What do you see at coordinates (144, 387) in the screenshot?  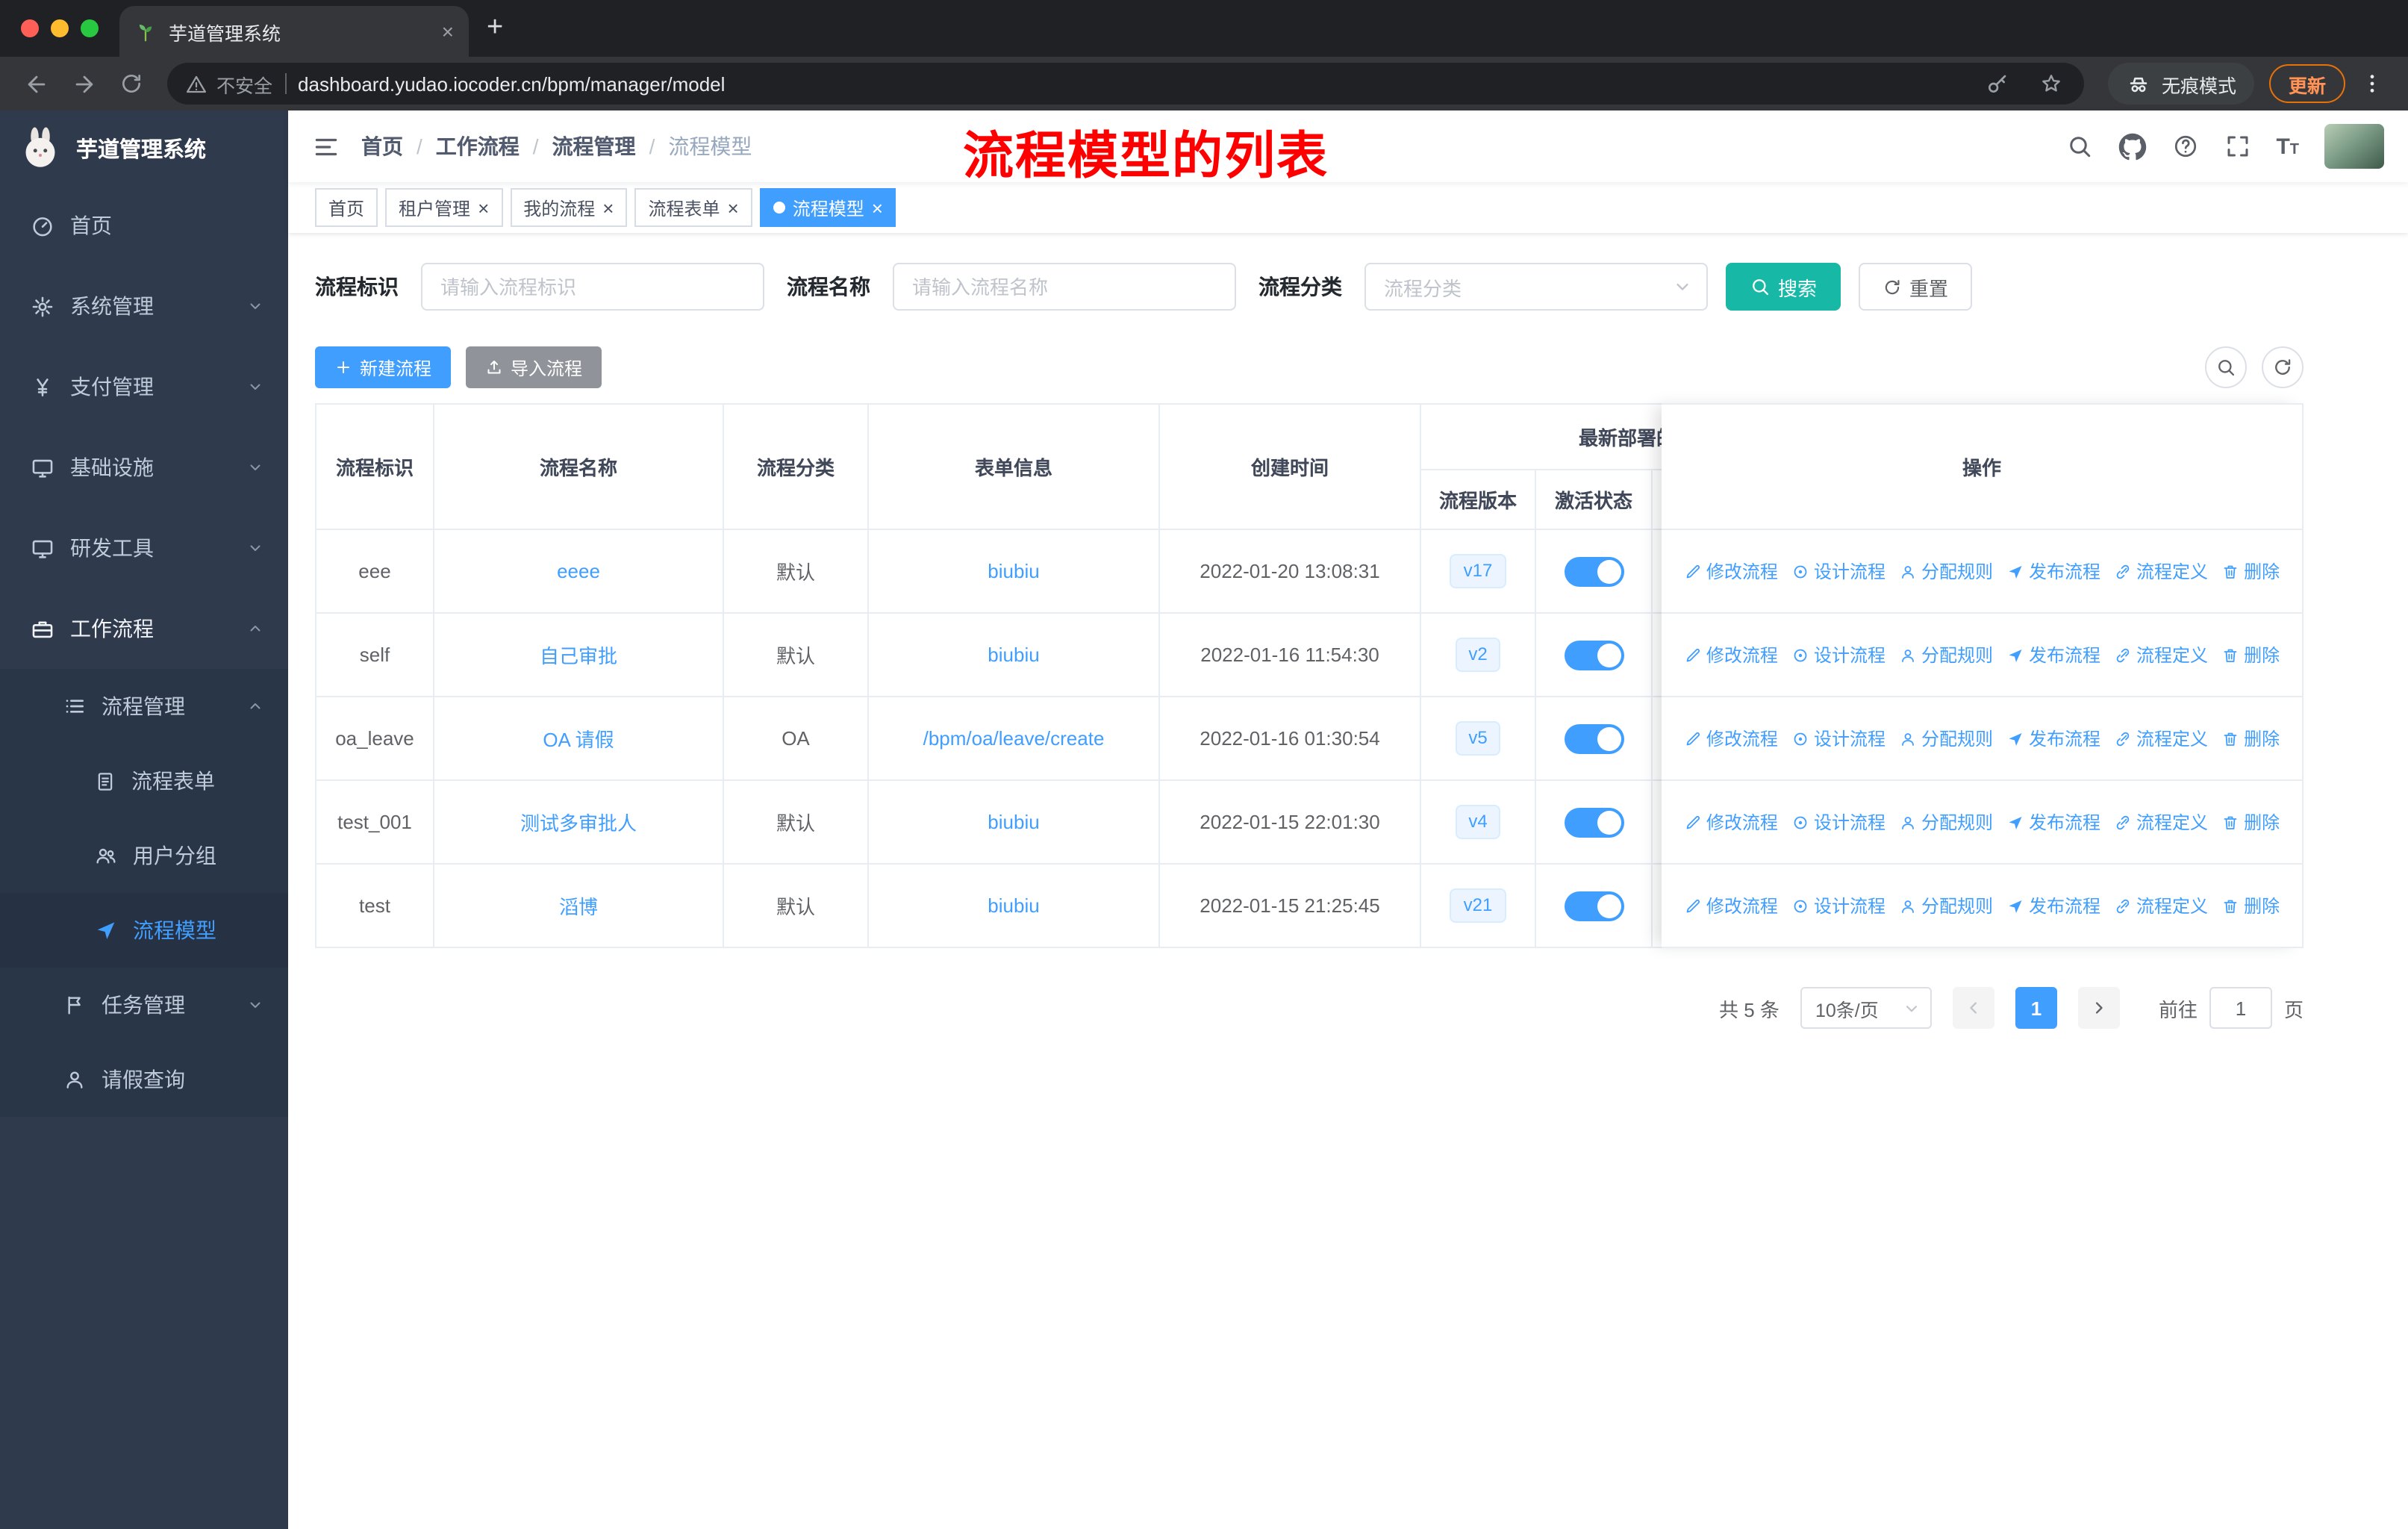 I see `sidebar-item-payment: 支付管理` at bounding box center [144, 387].